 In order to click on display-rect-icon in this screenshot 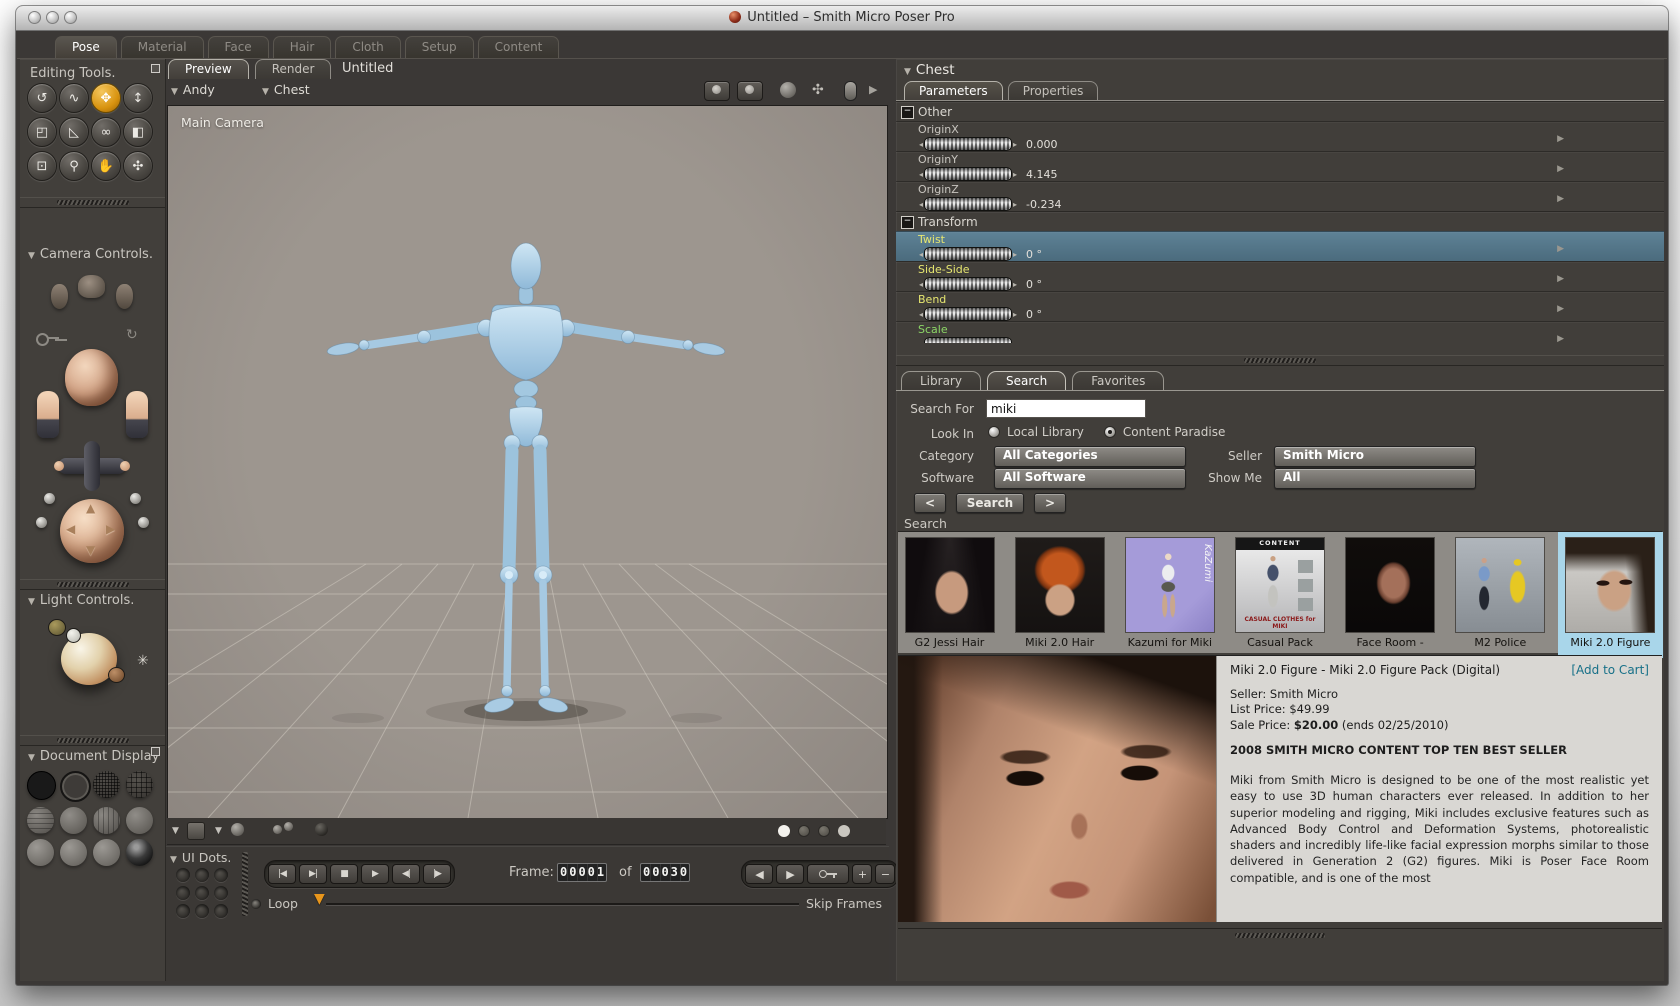, I will do `click(196, 831)`.